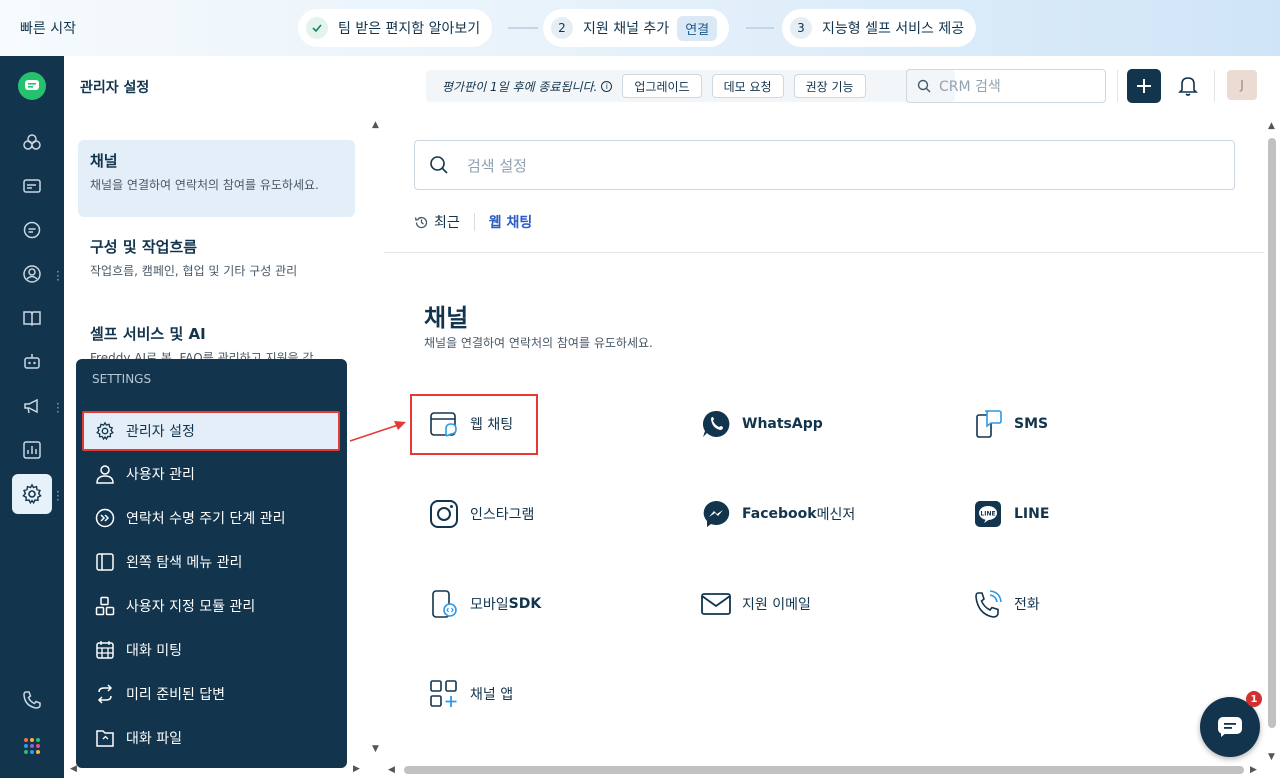 The image size is (1280, 778). What do you see at coordinates (105, 474) in the screenshot?
I see `user-icon` at bounding box center [105, 474].